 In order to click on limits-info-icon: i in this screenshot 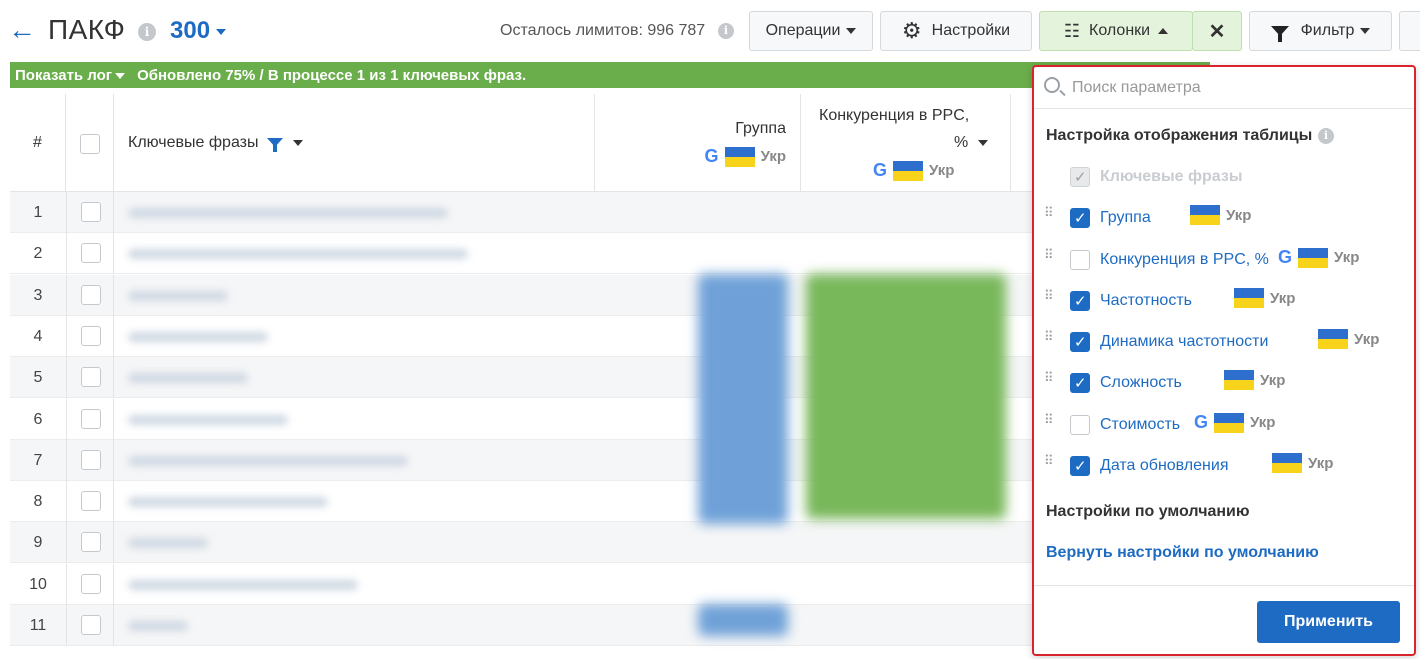, I will do `click(726, 31)`.